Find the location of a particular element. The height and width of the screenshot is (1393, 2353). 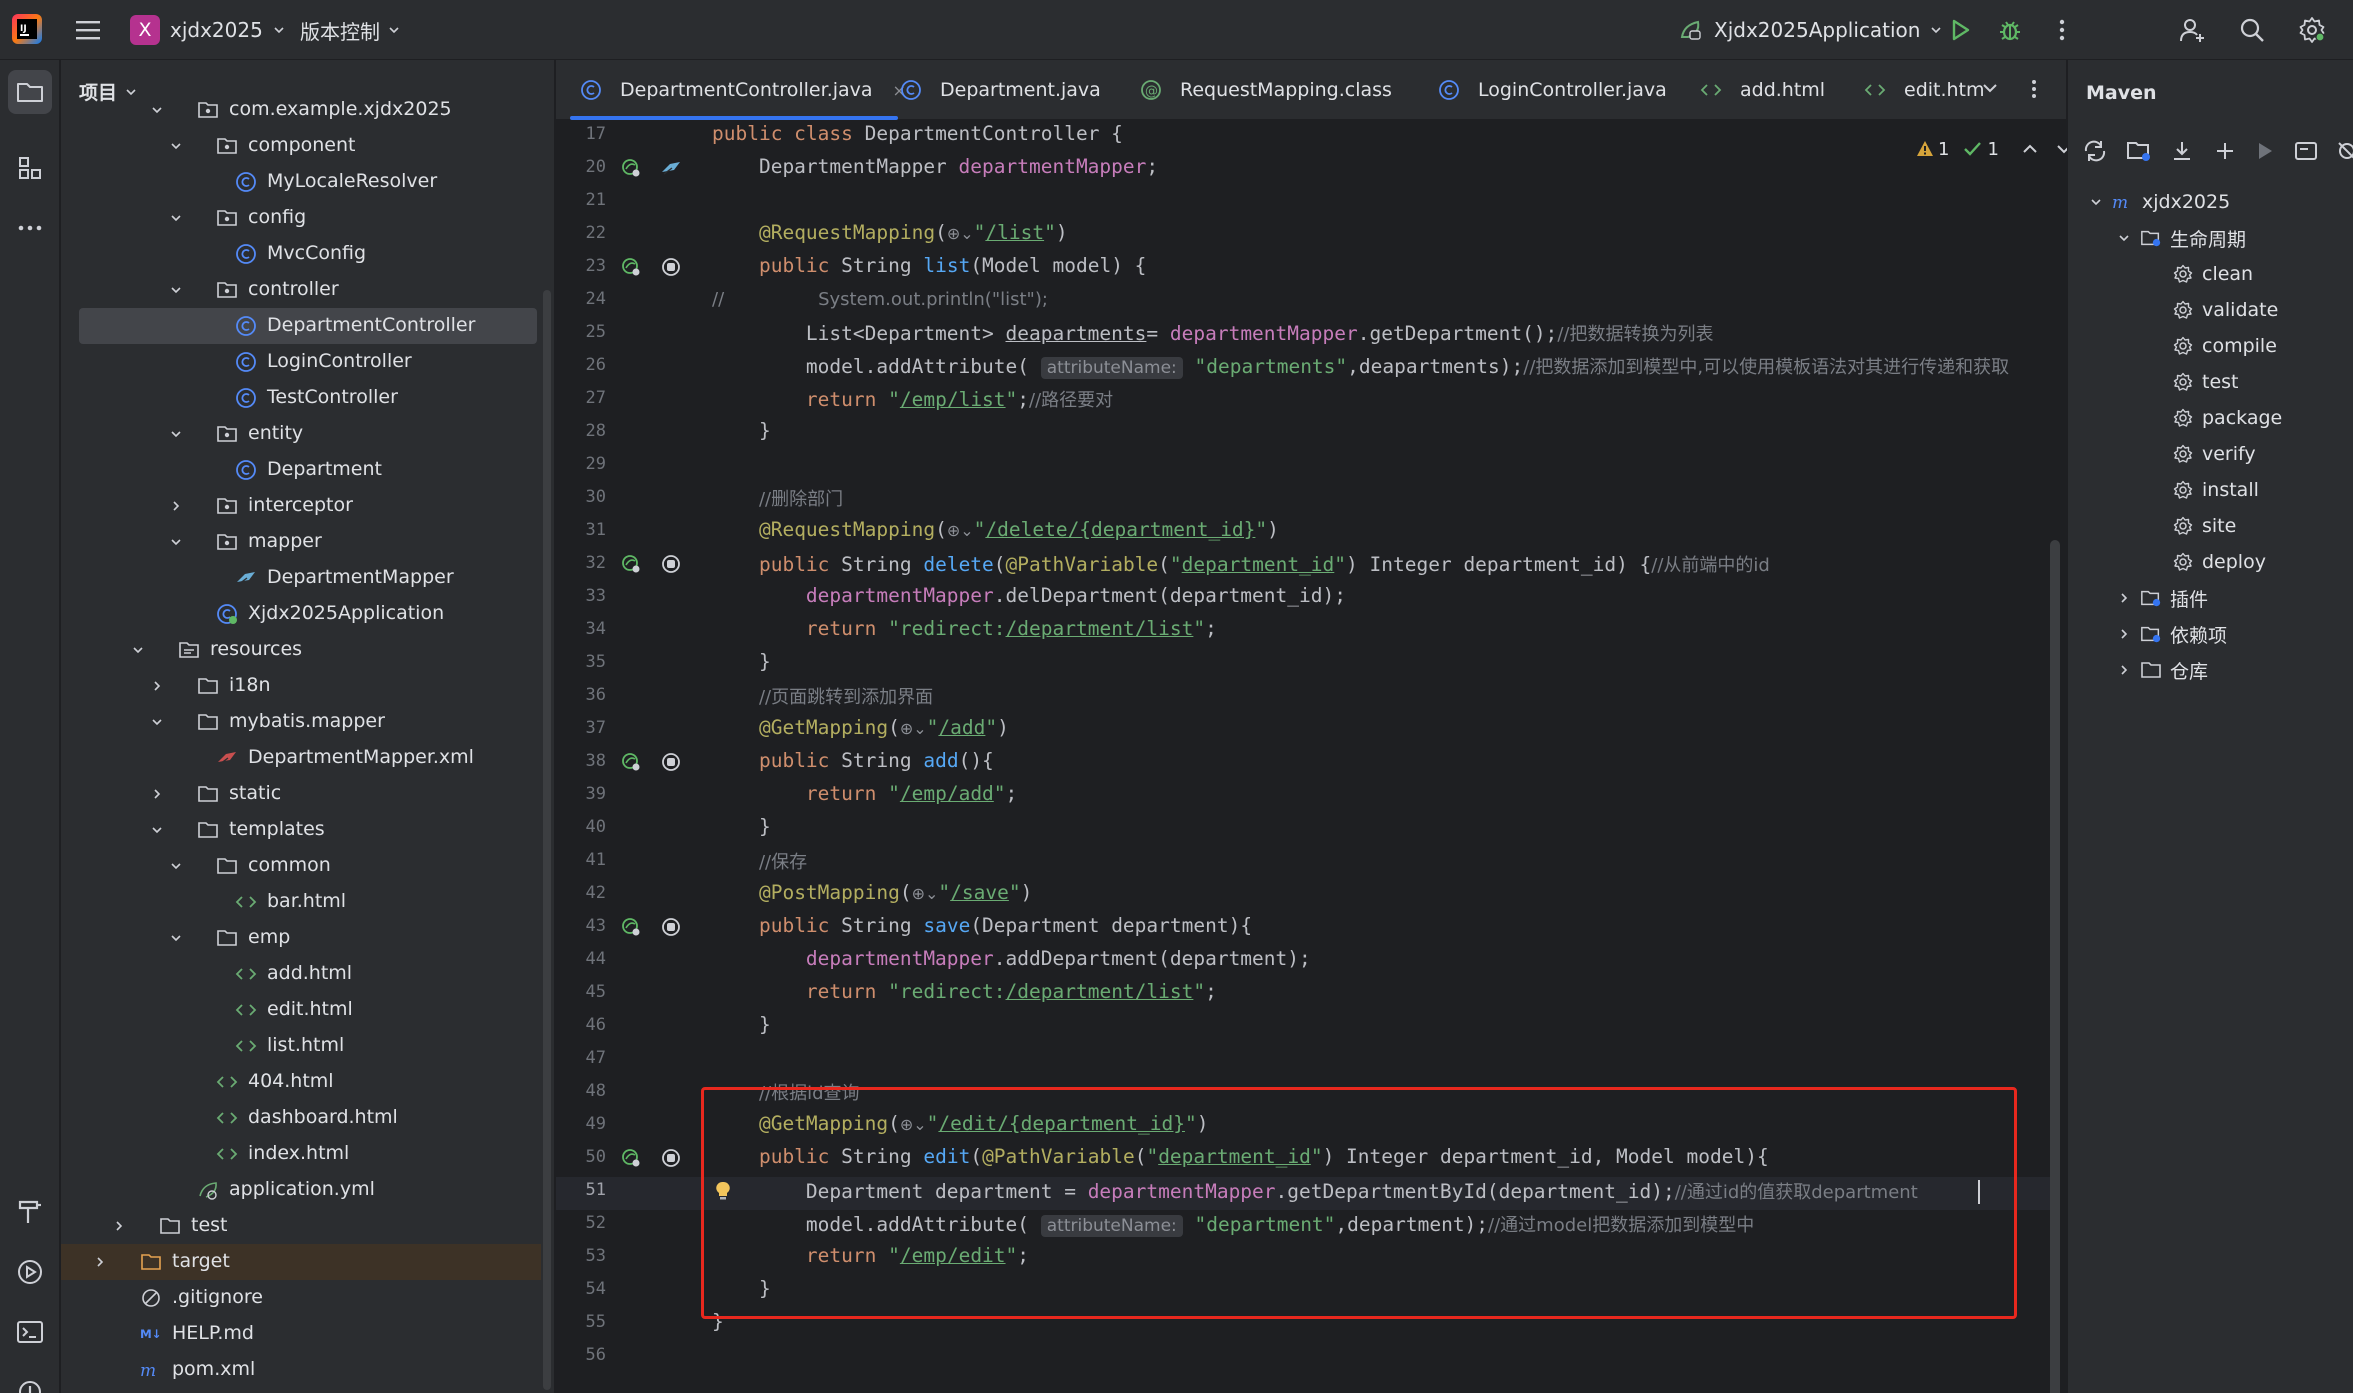

code-line: return "/emp/add"; is located at coordinates (864, 793).